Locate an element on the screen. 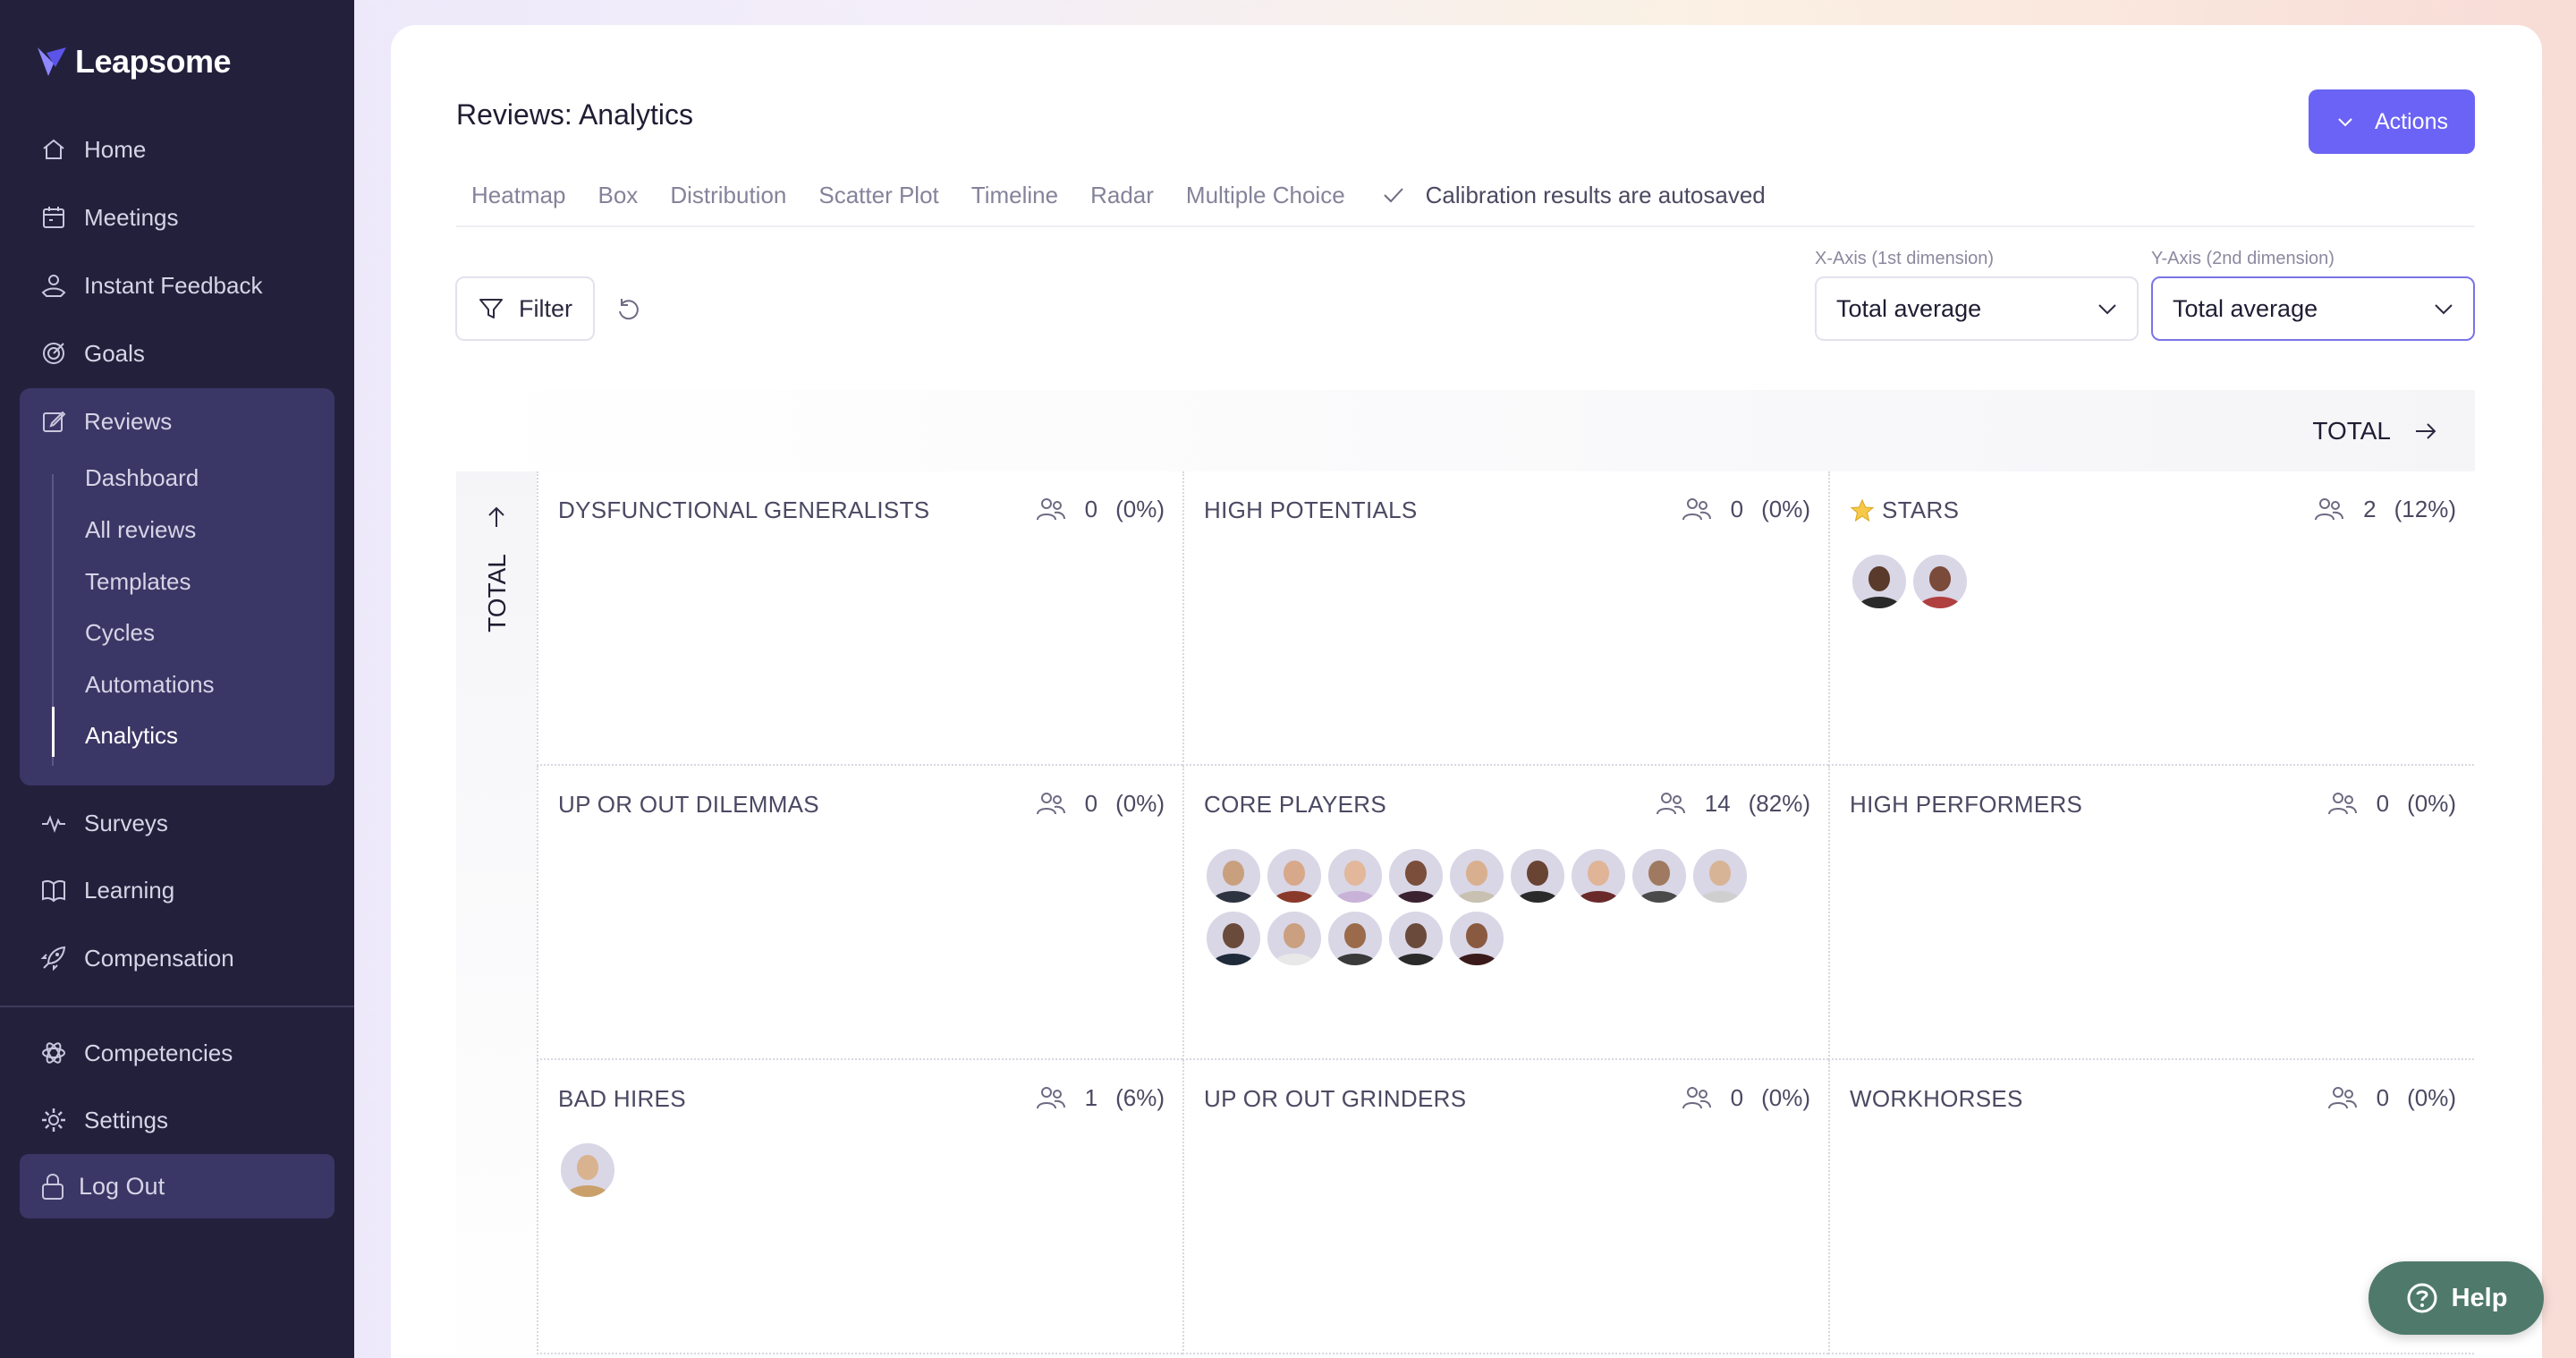 The height and width of the screenshot is (1358, 2576). y-total-label: TOTAL is located at coordinates (497, 593).